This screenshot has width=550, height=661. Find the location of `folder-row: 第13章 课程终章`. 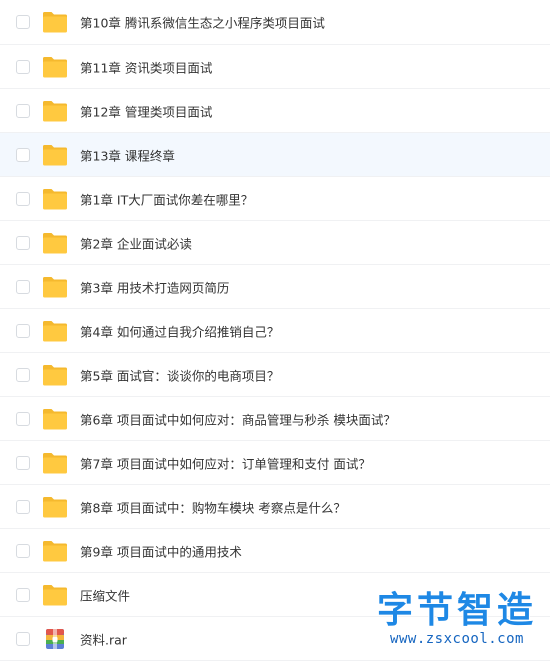

folder-row: 第13章 课程终章 is located at coordinates (275, 155).